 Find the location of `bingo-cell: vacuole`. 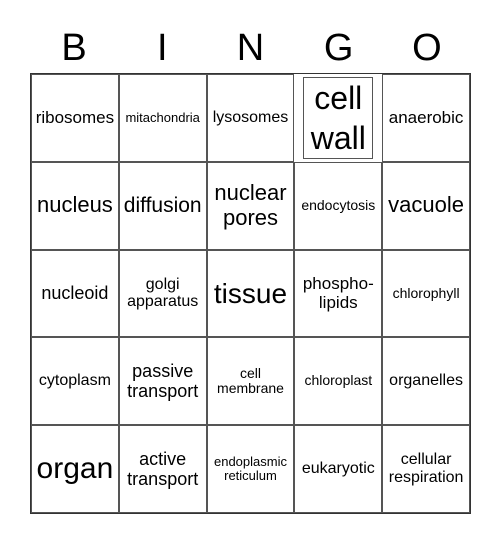

bingo-cell: vacuole is located at coordinates (426, 205).